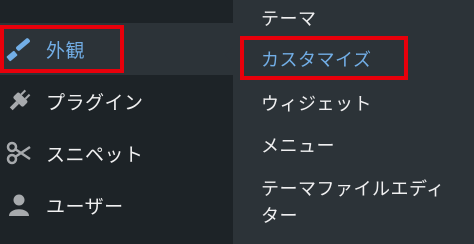 This screenshot has height=244, width=474. Describe the element at coordinates (66, 50) in the screenshot. I see `sidebar-item-label: 外観` at that location.